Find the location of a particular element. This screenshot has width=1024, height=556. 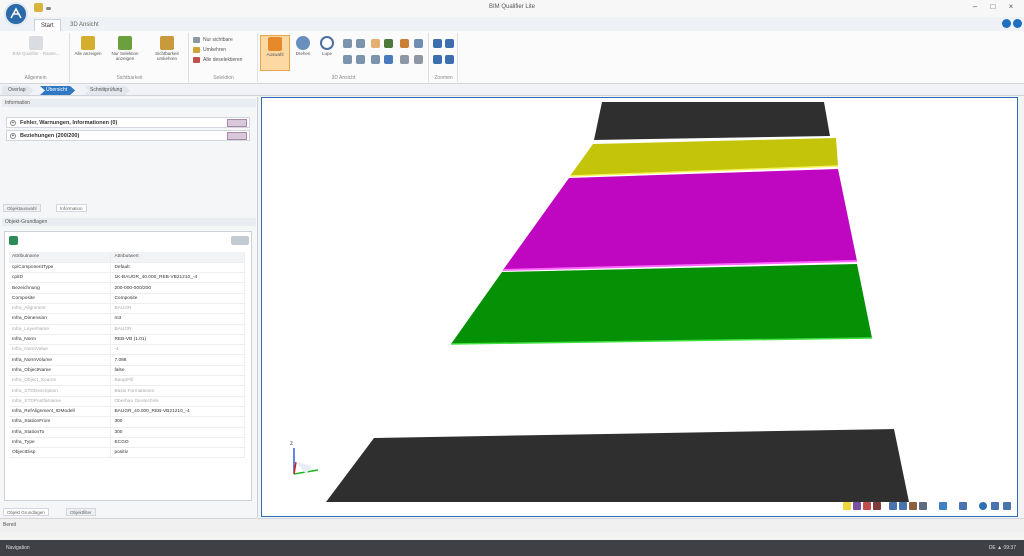

table-row: Infra_STDPostfixName Oberbau Geotechnik is located at coordinates (127, 401).